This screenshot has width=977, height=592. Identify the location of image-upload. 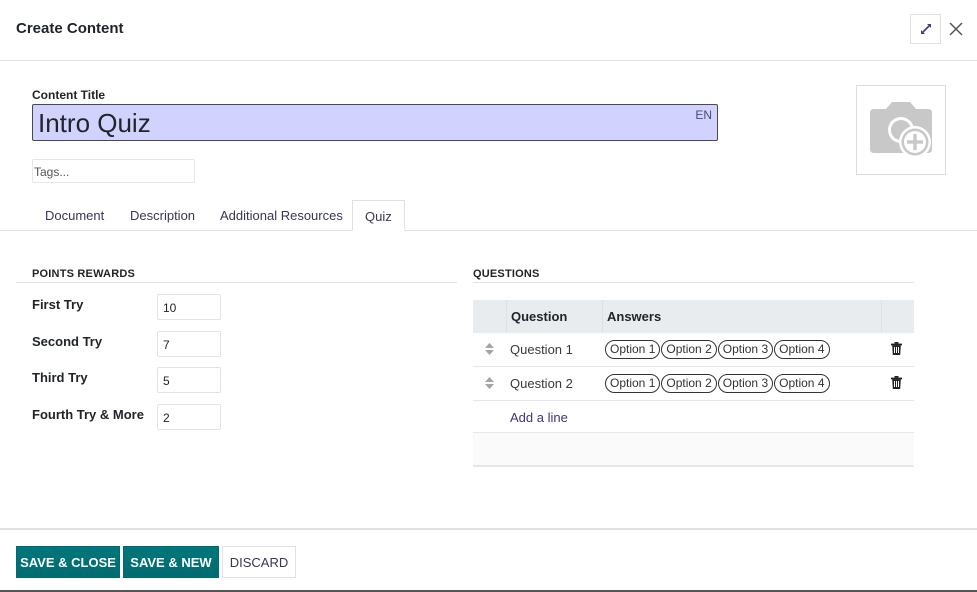
(901, 130).